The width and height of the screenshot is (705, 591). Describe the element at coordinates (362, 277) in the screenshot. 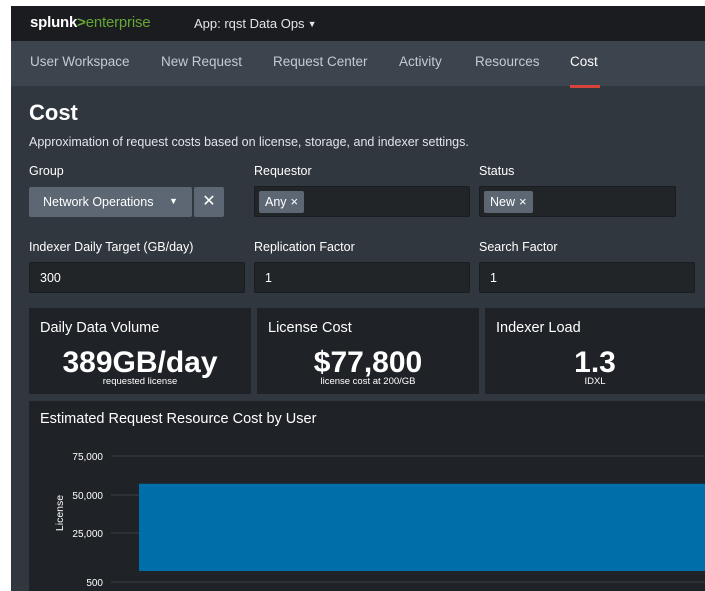

I see `replication-factor-input: 1` at that location.